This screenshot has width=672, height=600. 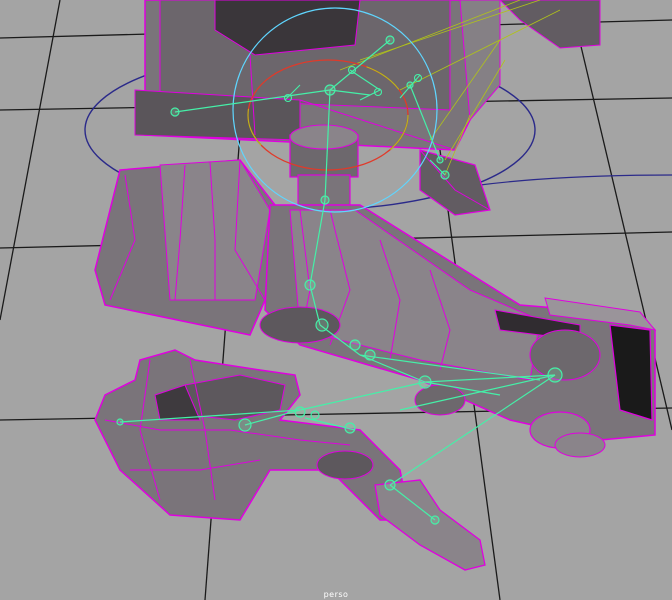 I want to click on root-control-tail, so click(x=575, y=180).